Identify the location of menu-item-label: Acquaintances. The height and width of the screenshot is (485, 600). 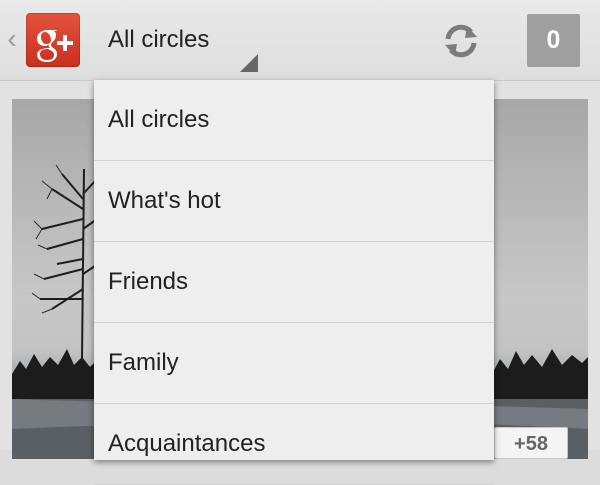
(187, 443).